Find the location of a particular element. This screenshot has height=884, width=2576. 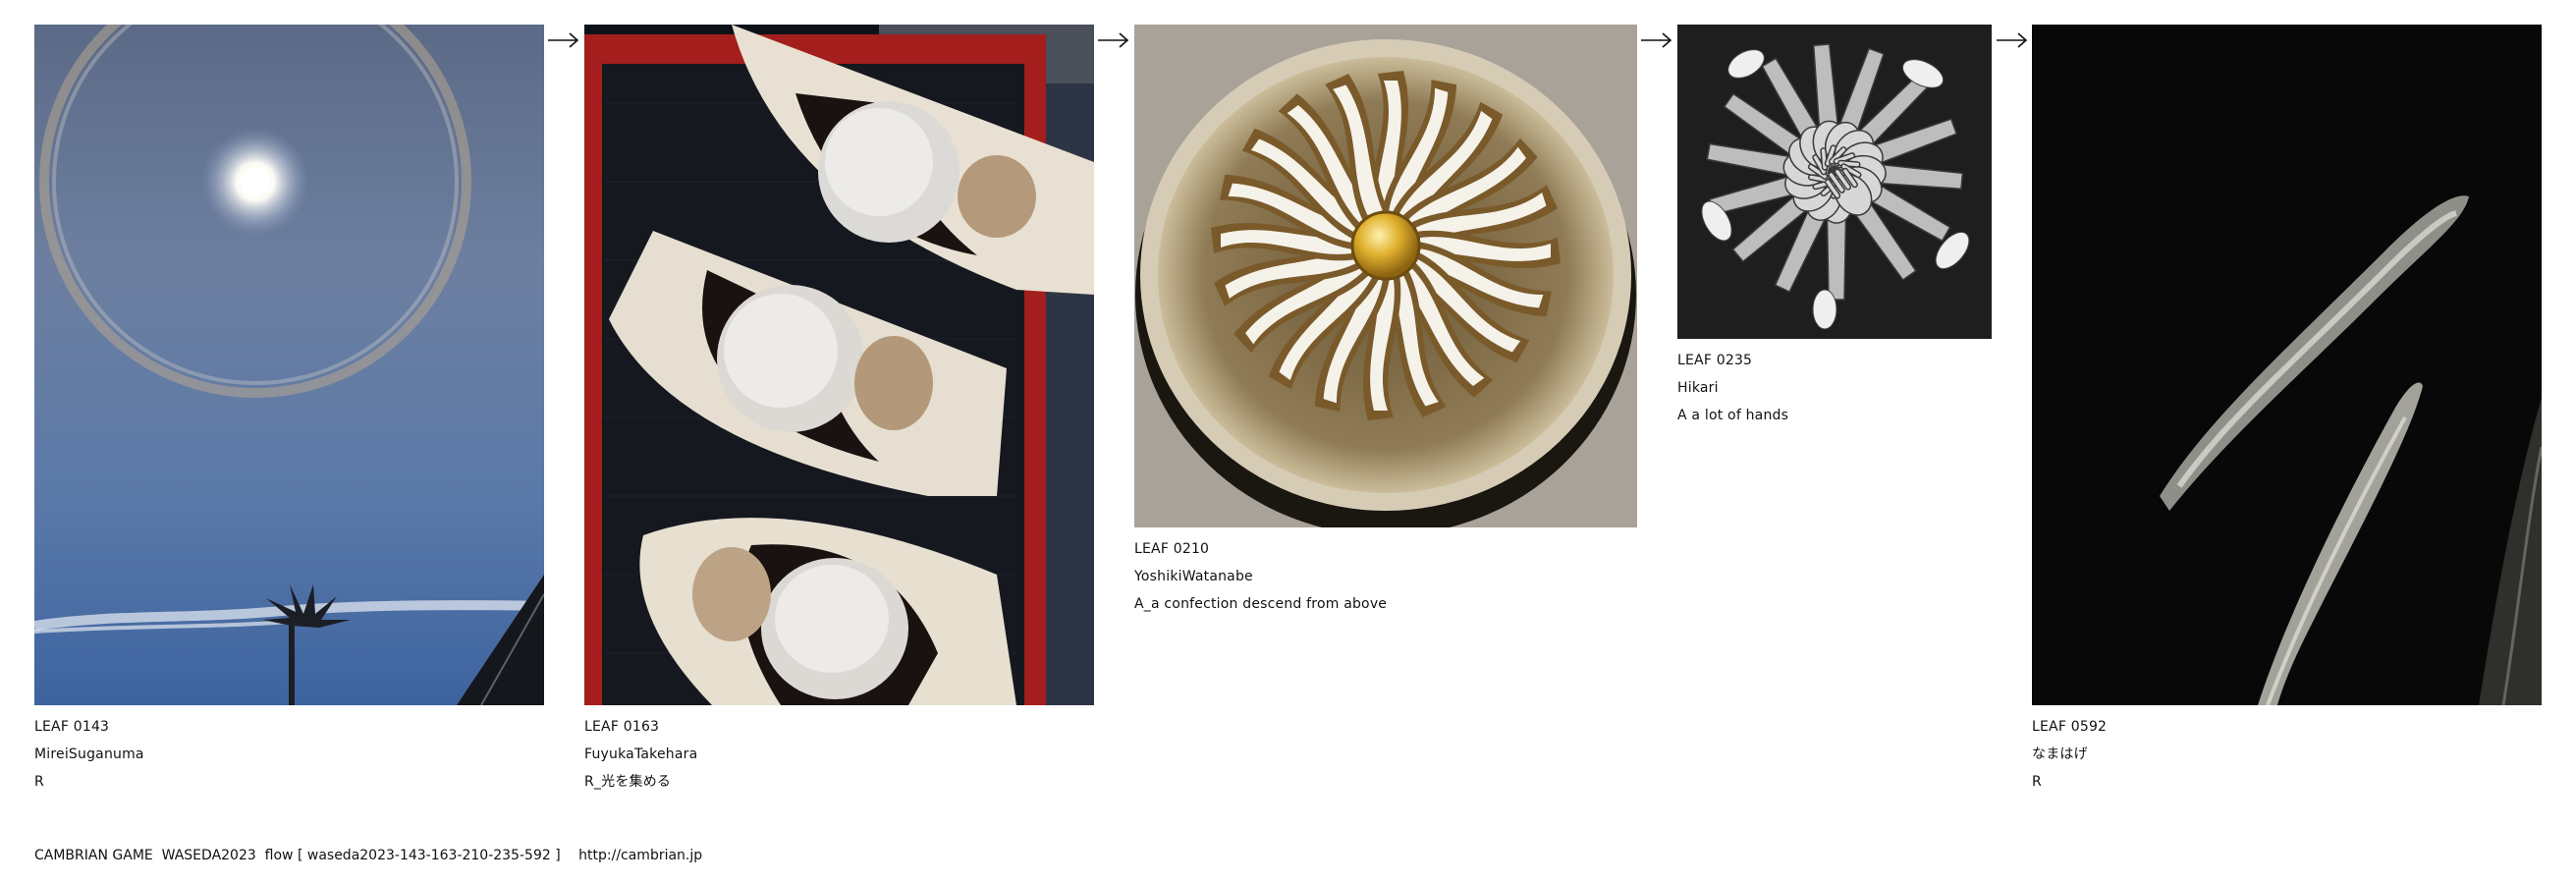

leaf-card-0235: LEAF 0235 Hikari A a lot of hands is located at coordinates (1835, 227).